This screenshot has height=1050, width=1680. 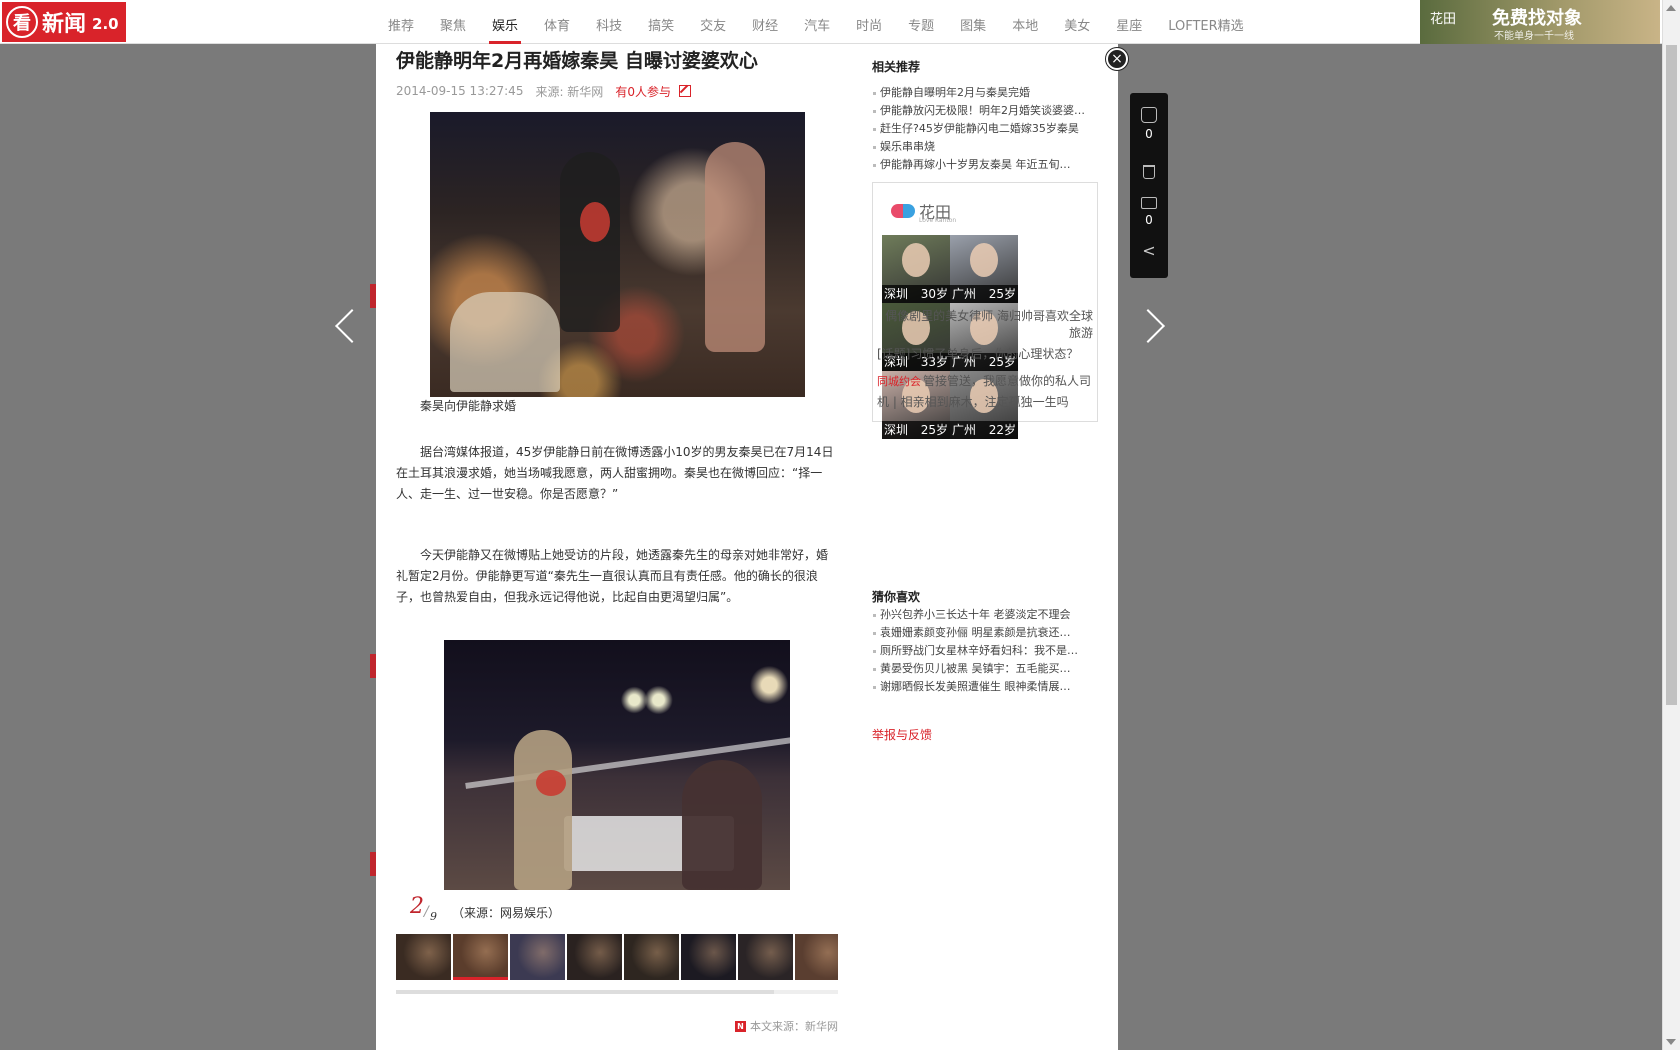 What do you see at coordinates (433, 916) in the screenshot?
I see `pager-total: 9` at bounding box center [433, 916].